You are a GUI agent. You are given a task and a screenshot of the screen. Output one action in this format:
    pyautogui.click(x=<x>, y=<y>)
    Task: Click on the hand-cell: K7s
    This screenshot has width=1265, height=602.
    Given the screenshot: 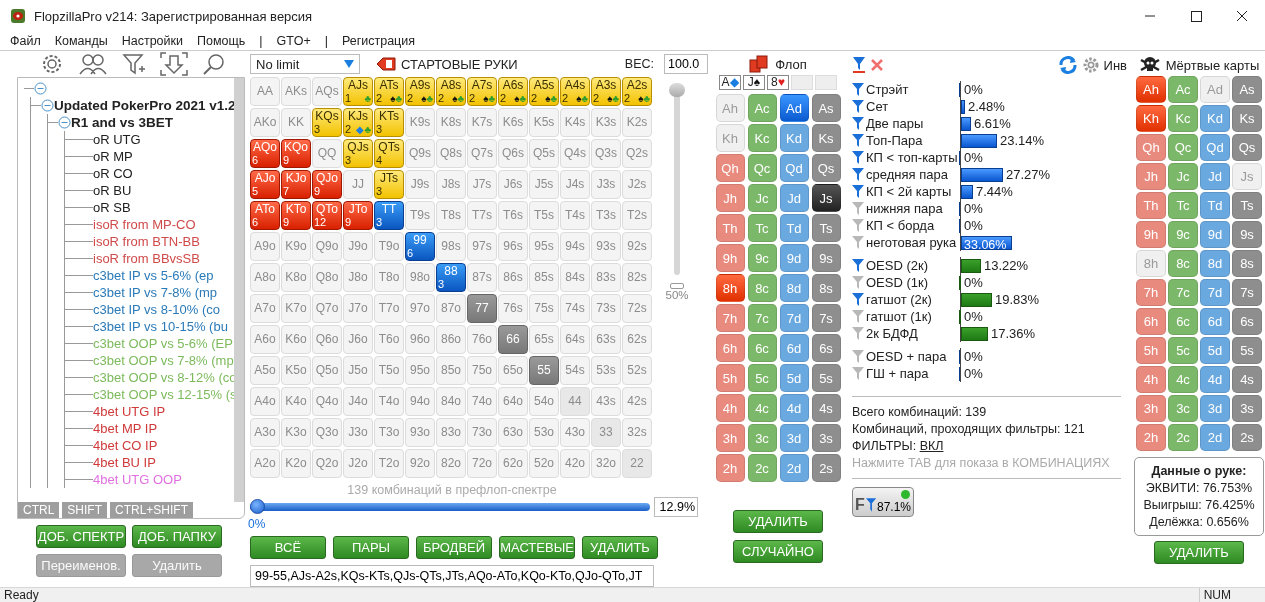 What is the action you would take?
    pyautogui.click(x=482, y=122)
    